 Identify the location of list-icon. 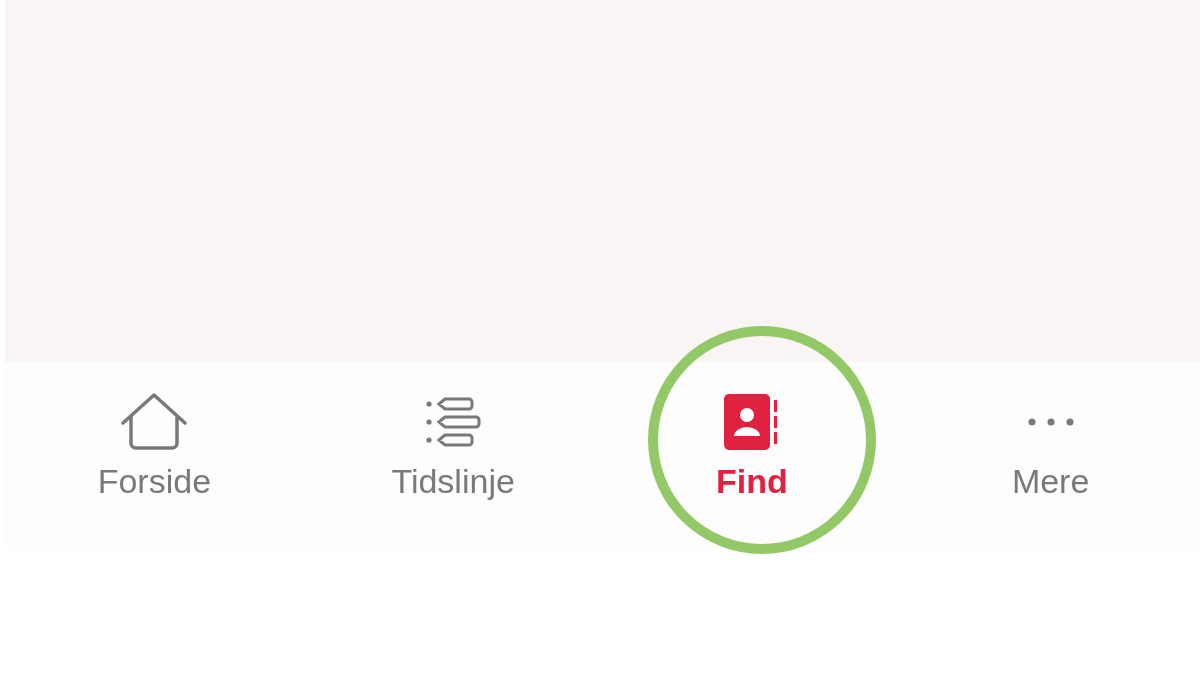
(453, 422).